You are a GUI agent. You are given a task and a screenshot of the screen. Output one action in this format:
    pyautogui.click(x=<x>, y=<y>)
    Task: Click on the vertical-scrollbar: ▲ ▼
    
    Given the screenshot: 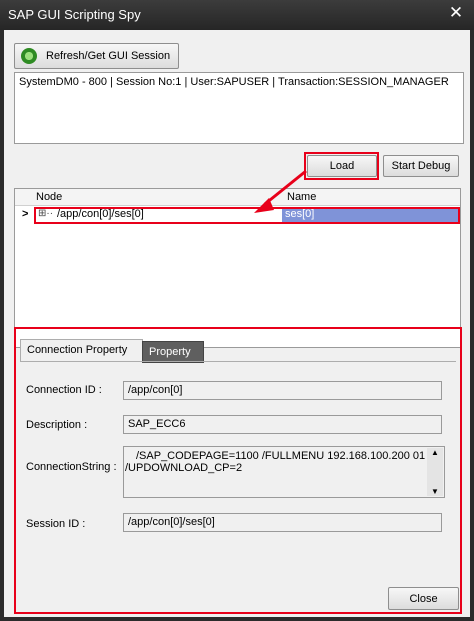 What is the action you would take?
    pyautogui.click(x=435, y=472)
    